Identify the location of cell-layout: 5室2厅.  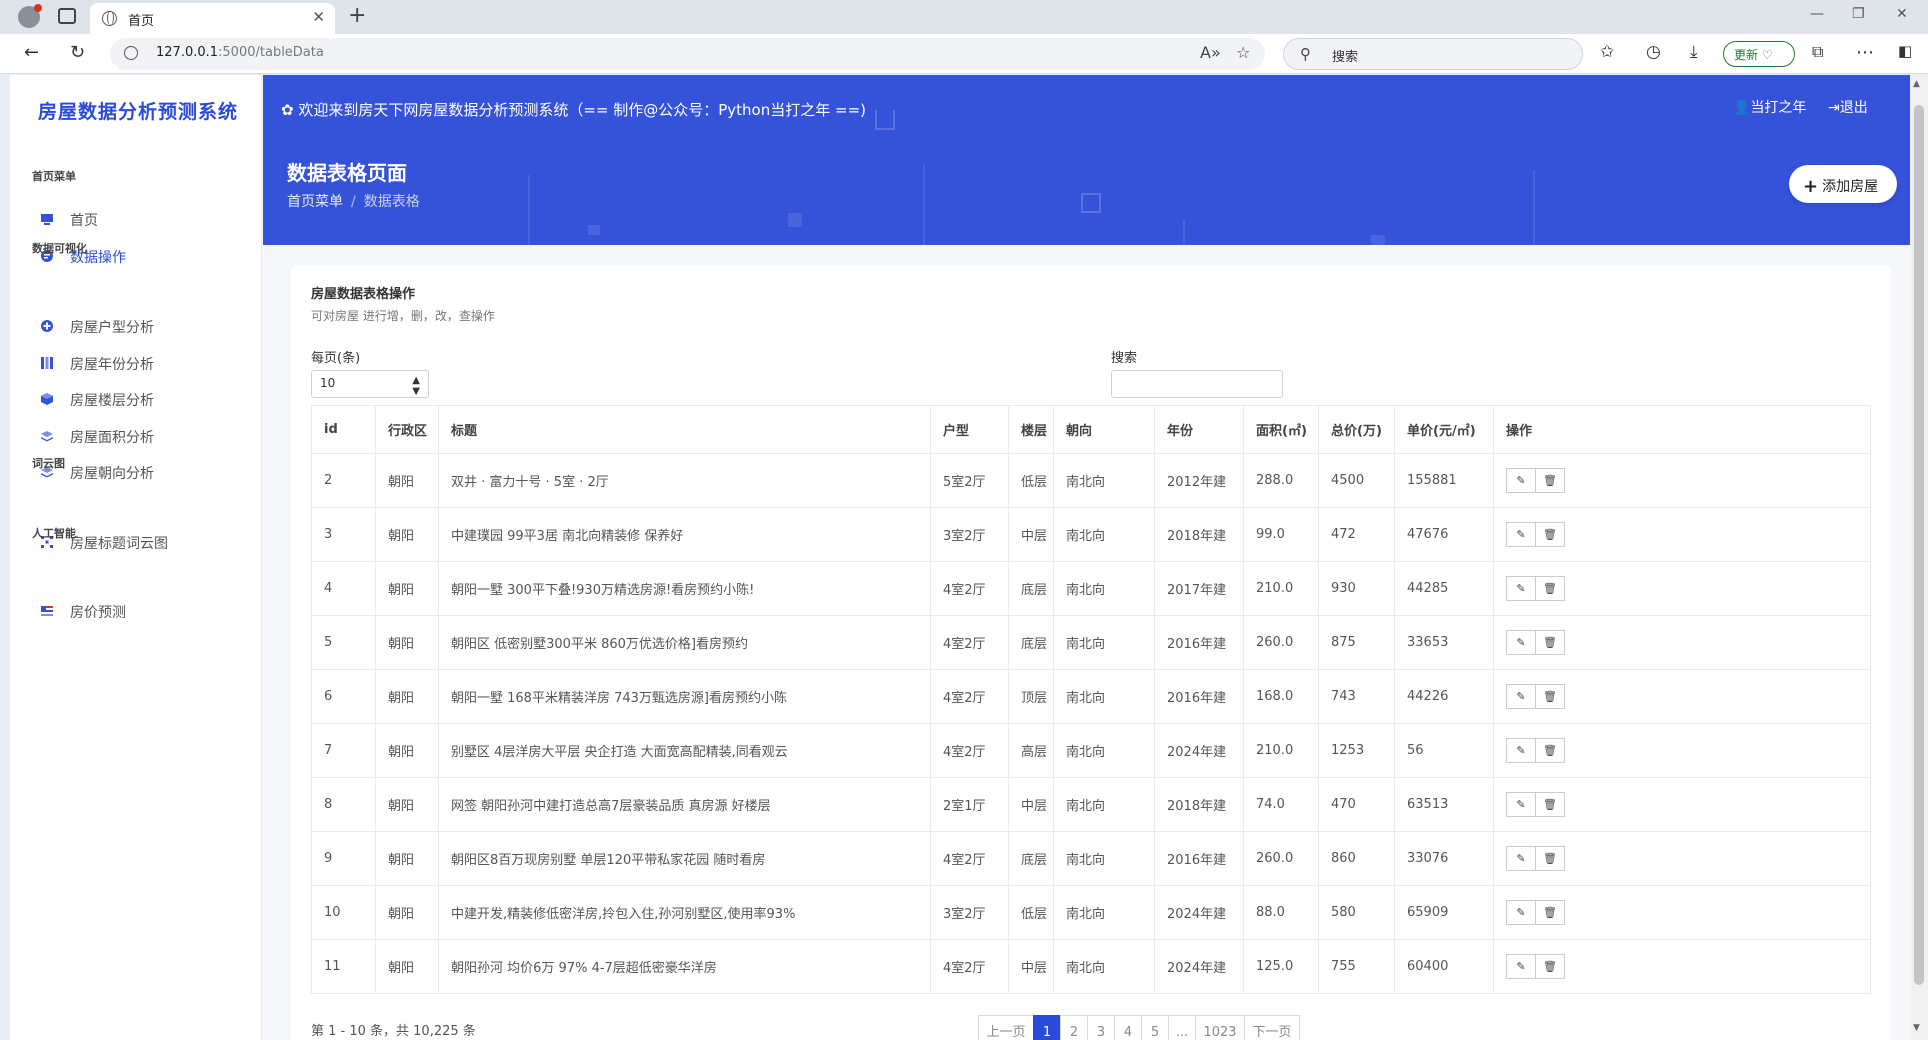
(969, 480).